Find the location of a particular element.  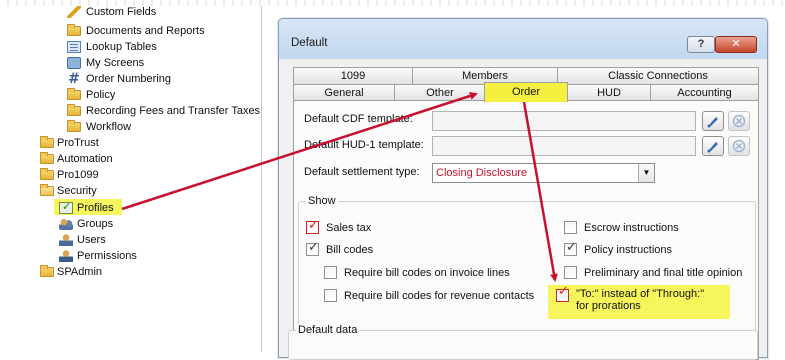

cdf-clear-button is located at coordinates (739, 121).